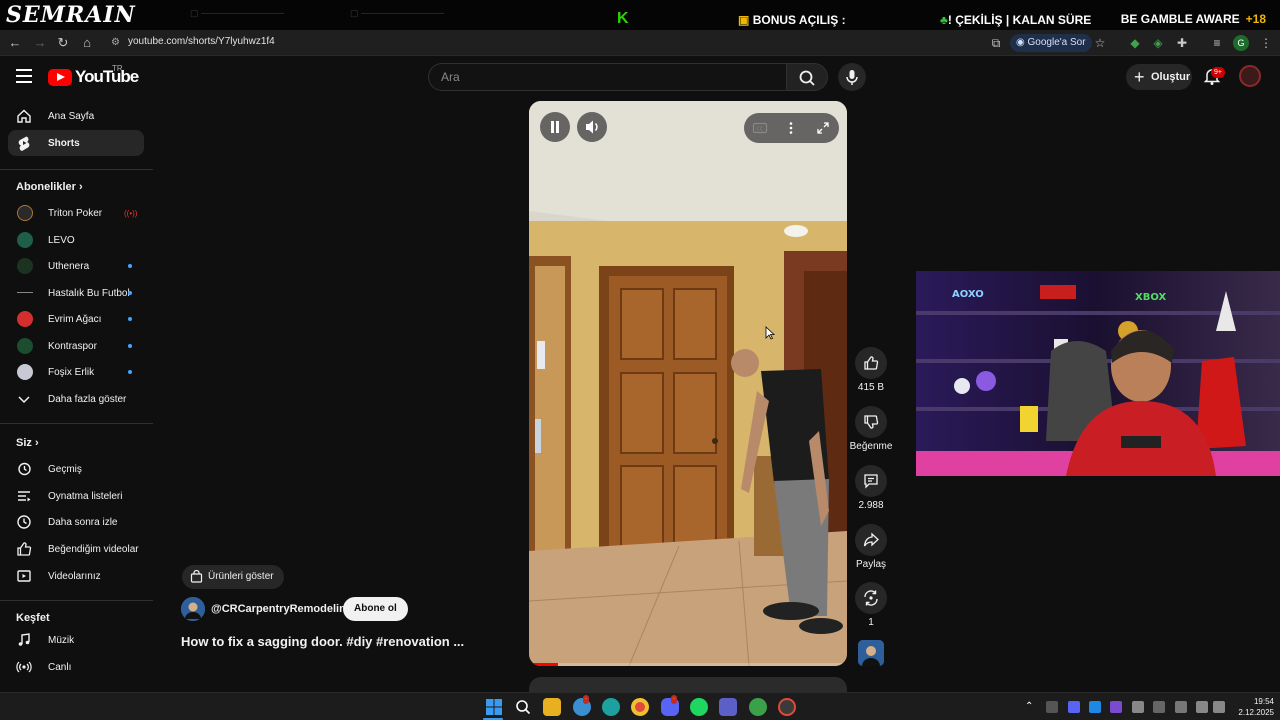 The height and width of the screenshot is (720, 1280). Describe the element at coordinates (24, 469) in the screenshot. I see `history-icon` at that location.